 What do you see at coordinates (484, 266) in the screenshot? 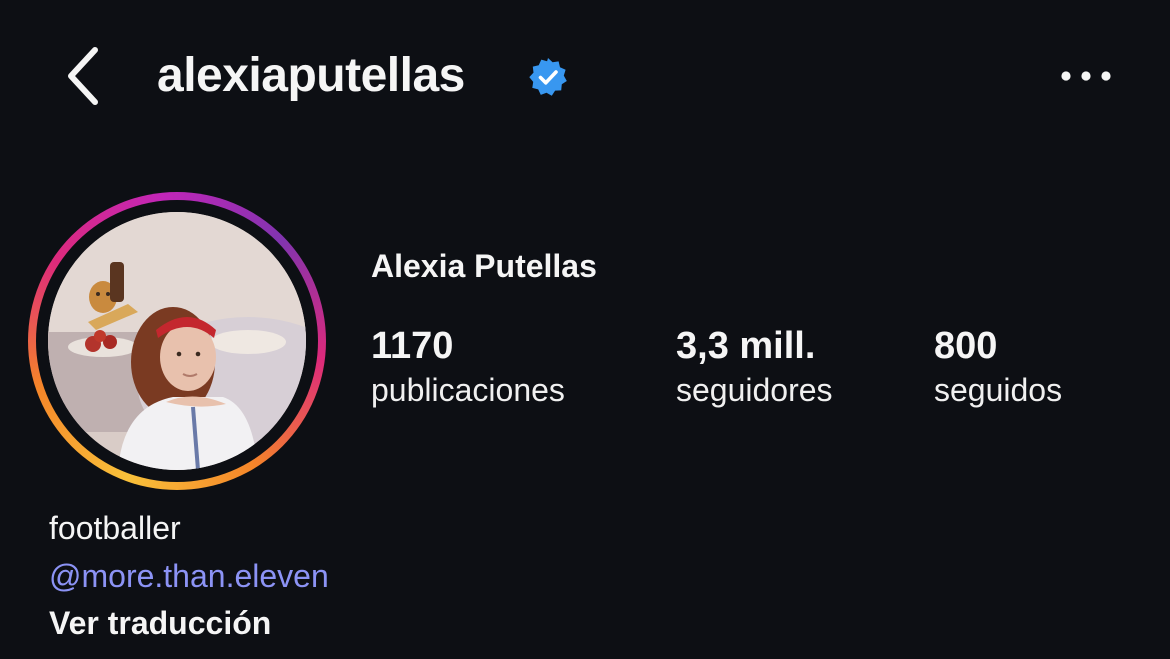
I see `profile-full-name: Alexia Putellas` at bounding box center [484, 266].